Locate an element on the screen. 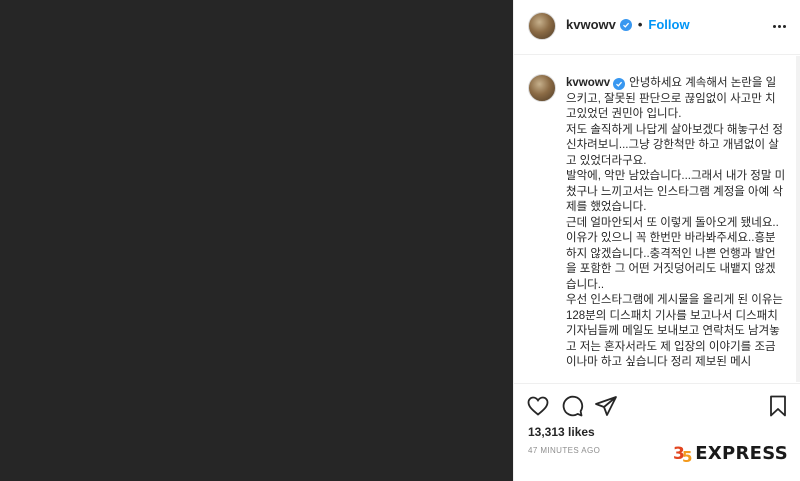 The image size is (800, 481). header-user-line: kvwowv • Follow is located at coordinates (628, 24).